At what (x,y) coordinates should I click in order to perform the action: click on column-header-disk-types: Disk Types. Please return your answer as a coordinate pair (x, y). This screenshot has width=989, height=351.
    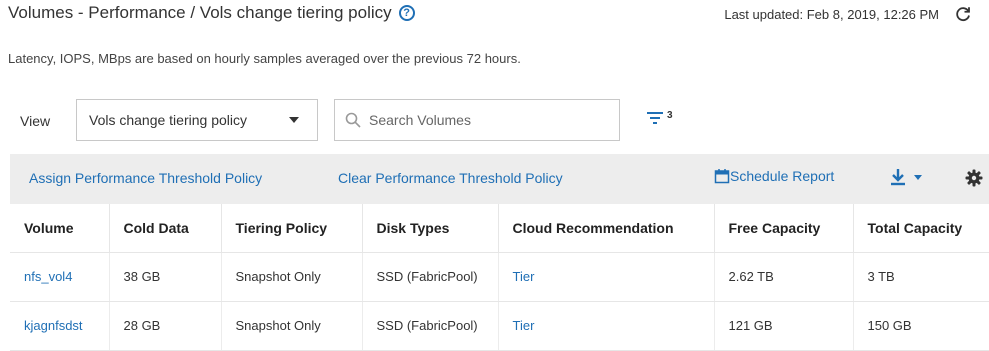
    Looking at the image, I should click on (430, 228).